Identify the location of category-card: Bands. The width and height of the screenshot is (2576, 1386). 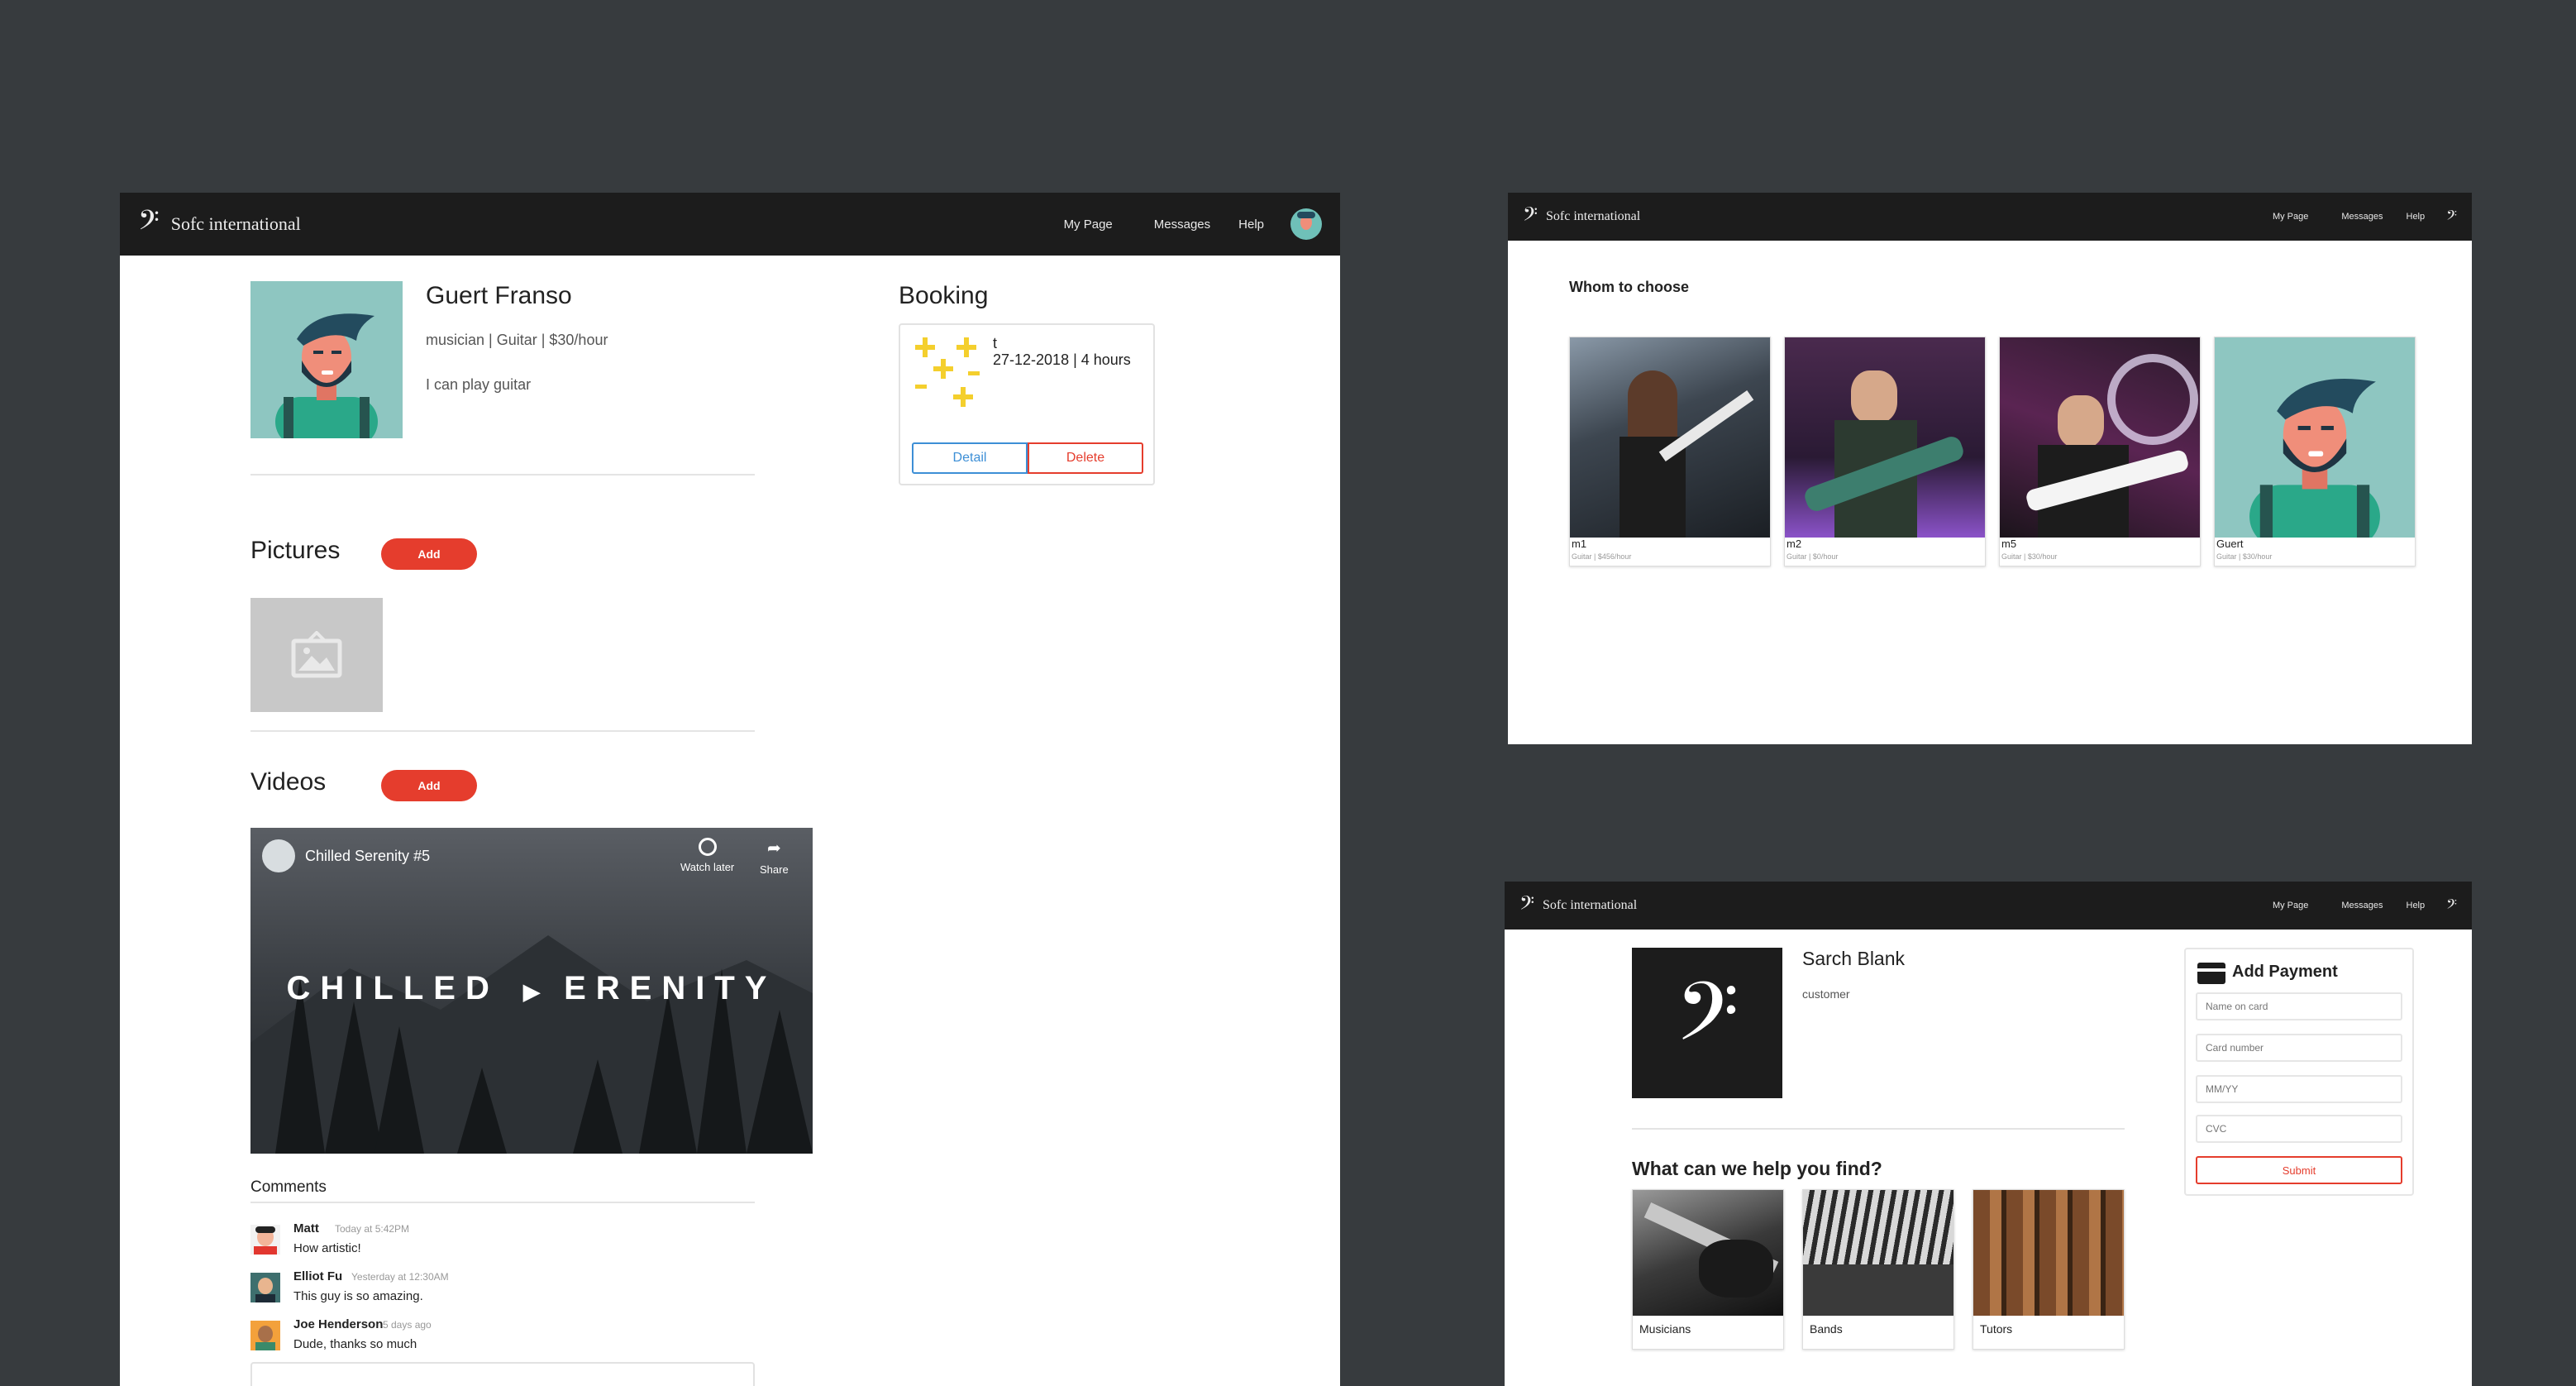
(1878, 1269).